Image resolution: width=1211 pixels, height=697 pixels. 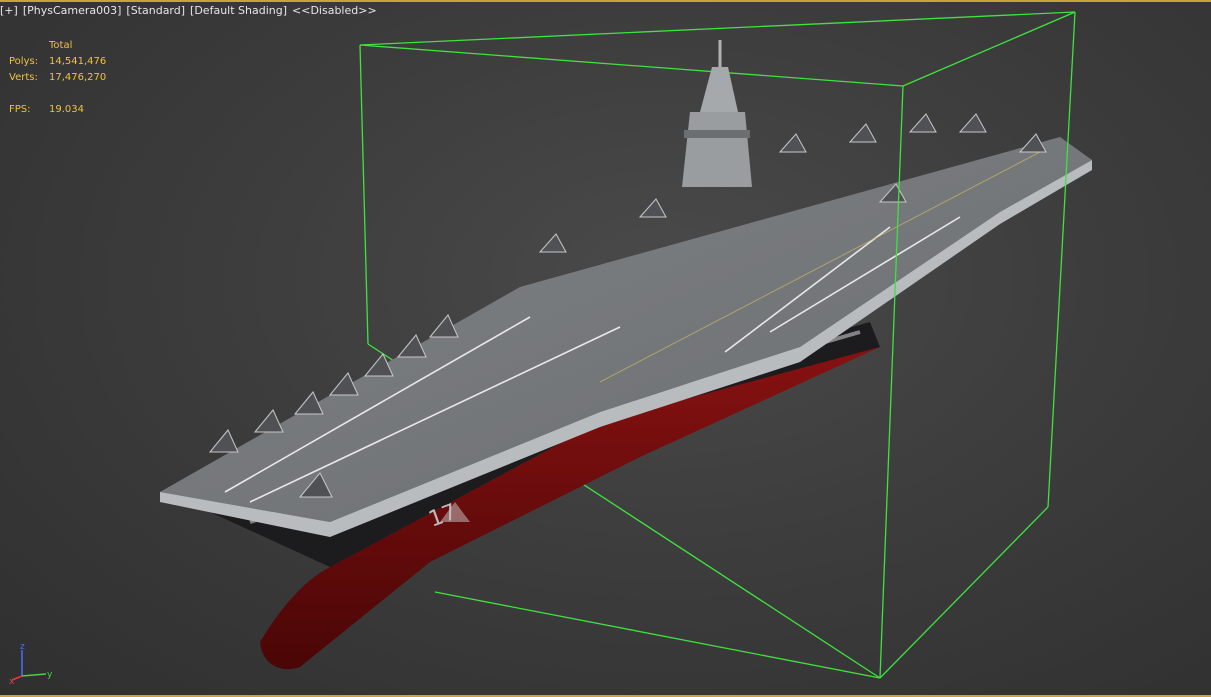 I want to click on polys-value: 14,541,476, so click(x=78, y=61).